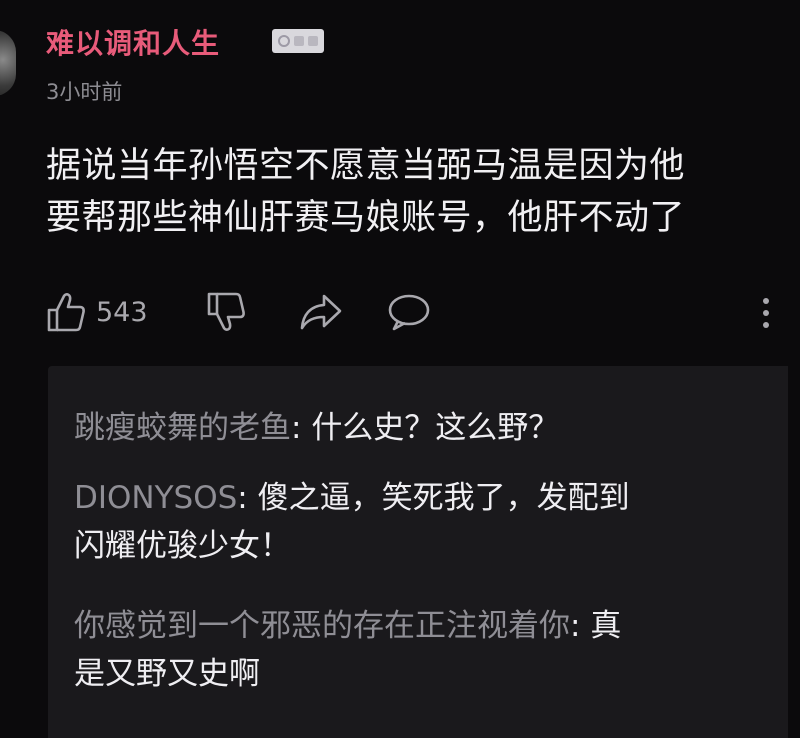 The height and width of the screenshot is (738, 800). Describe the element at coordinates (606, 626) in the screenshot. I see `reply-text: 真` at that location.